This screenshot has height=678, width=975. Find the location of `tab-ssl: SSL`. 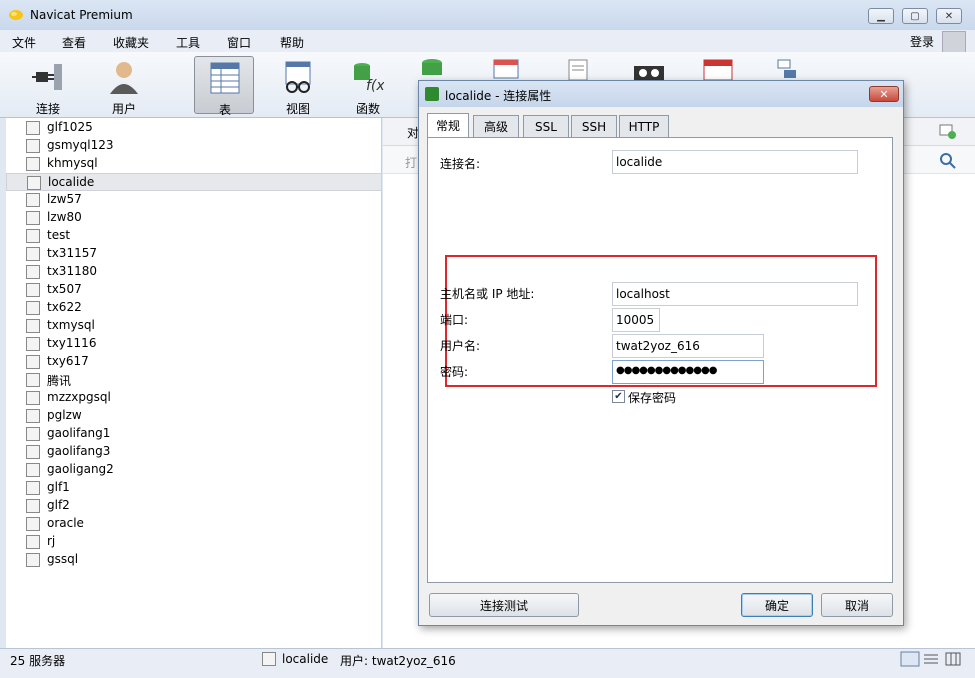

tab-ssl: SSL is located at coordinates (546, 126).